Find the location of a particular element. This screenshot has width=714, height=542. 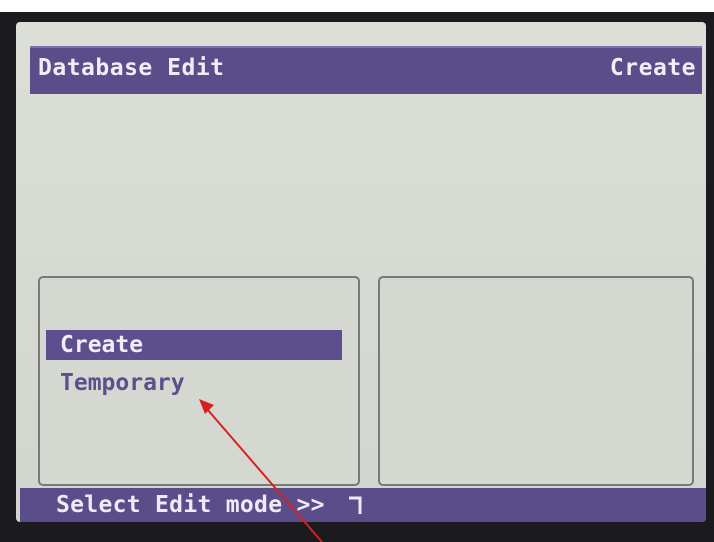

status-hint: Select Edit mode >> is located at coordinates (190, 505).